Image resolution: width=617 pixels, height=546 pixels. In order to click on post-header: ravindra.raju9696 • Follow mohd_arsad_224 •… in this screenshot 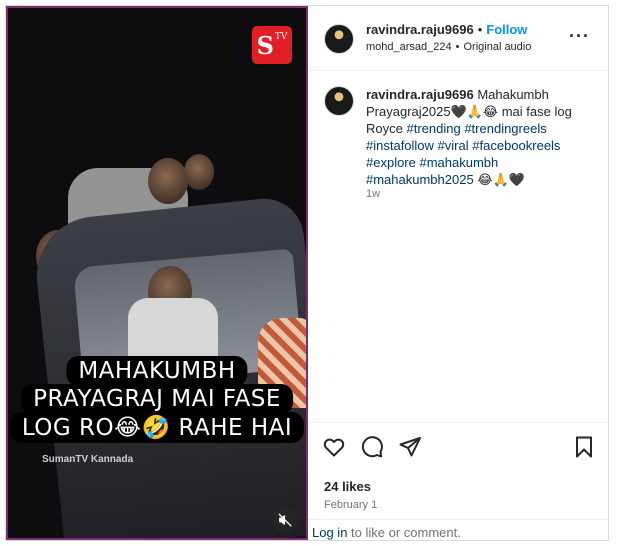, I will do `click(458, 38)`.